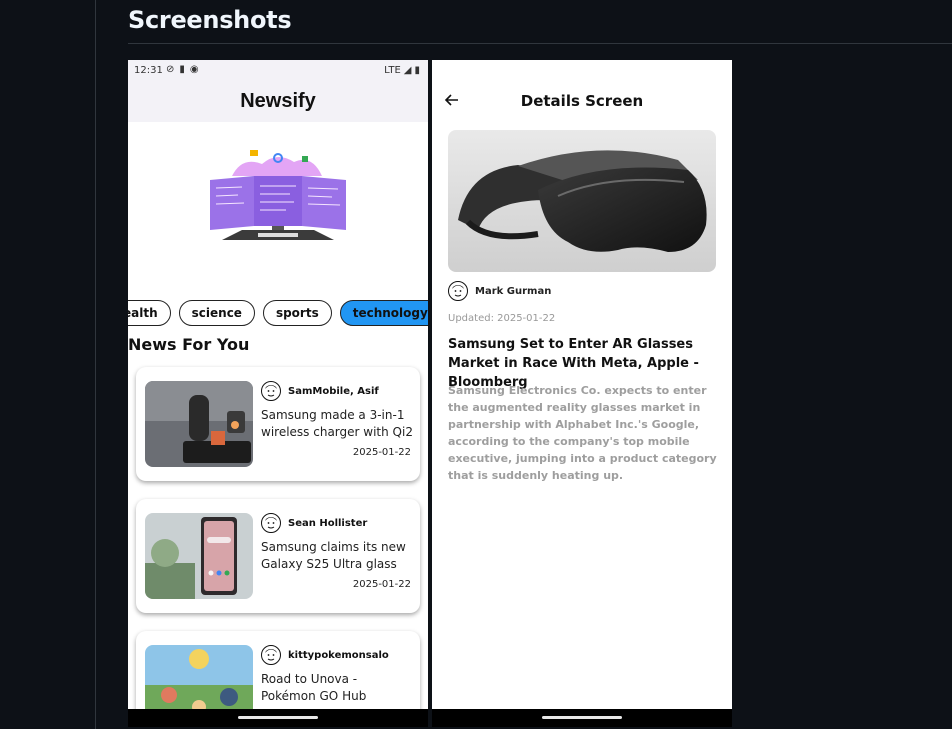  What do you see at coordinates (95, 364) in the screenshot?
I see `sidebar-divider` at bounding box center [95, 364].